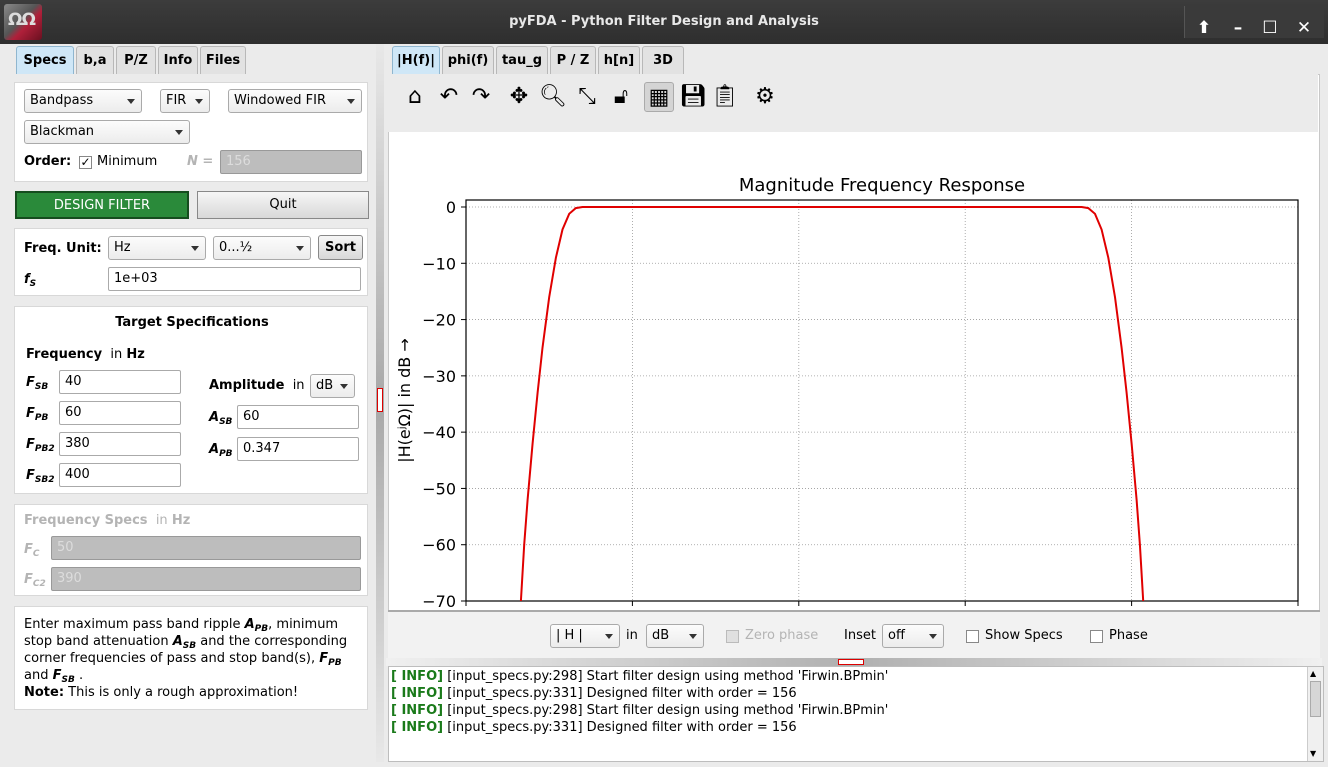 The height and width of the screenshot is (767, 1328). Describe the element at coordinates (221, 450) in the screenshot. I see `apb-label: APB` at that location.